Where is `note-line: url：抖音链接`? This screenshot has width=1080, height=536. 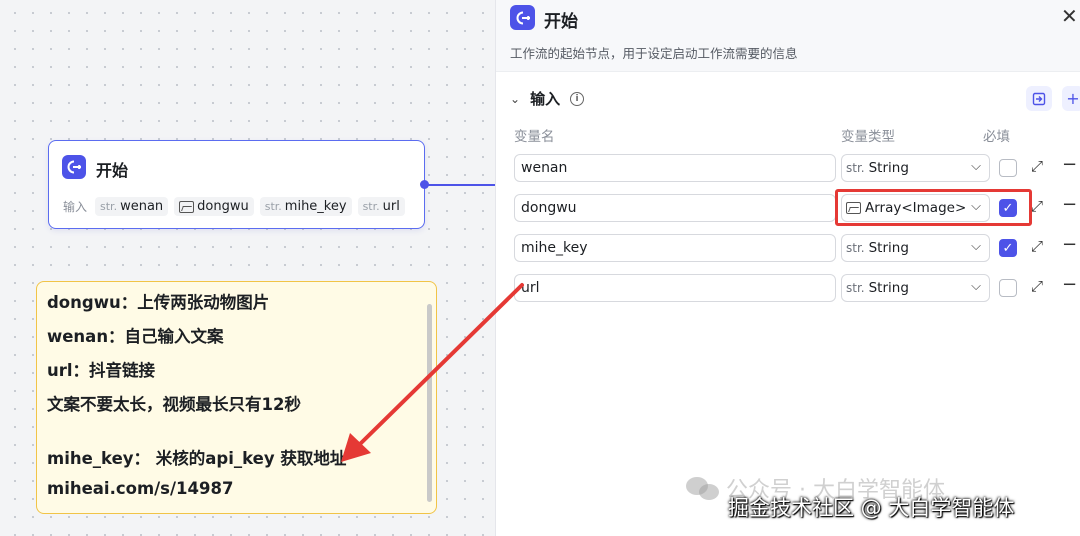
note-line: url：抖音链接 is located at coordinates (101, 370).